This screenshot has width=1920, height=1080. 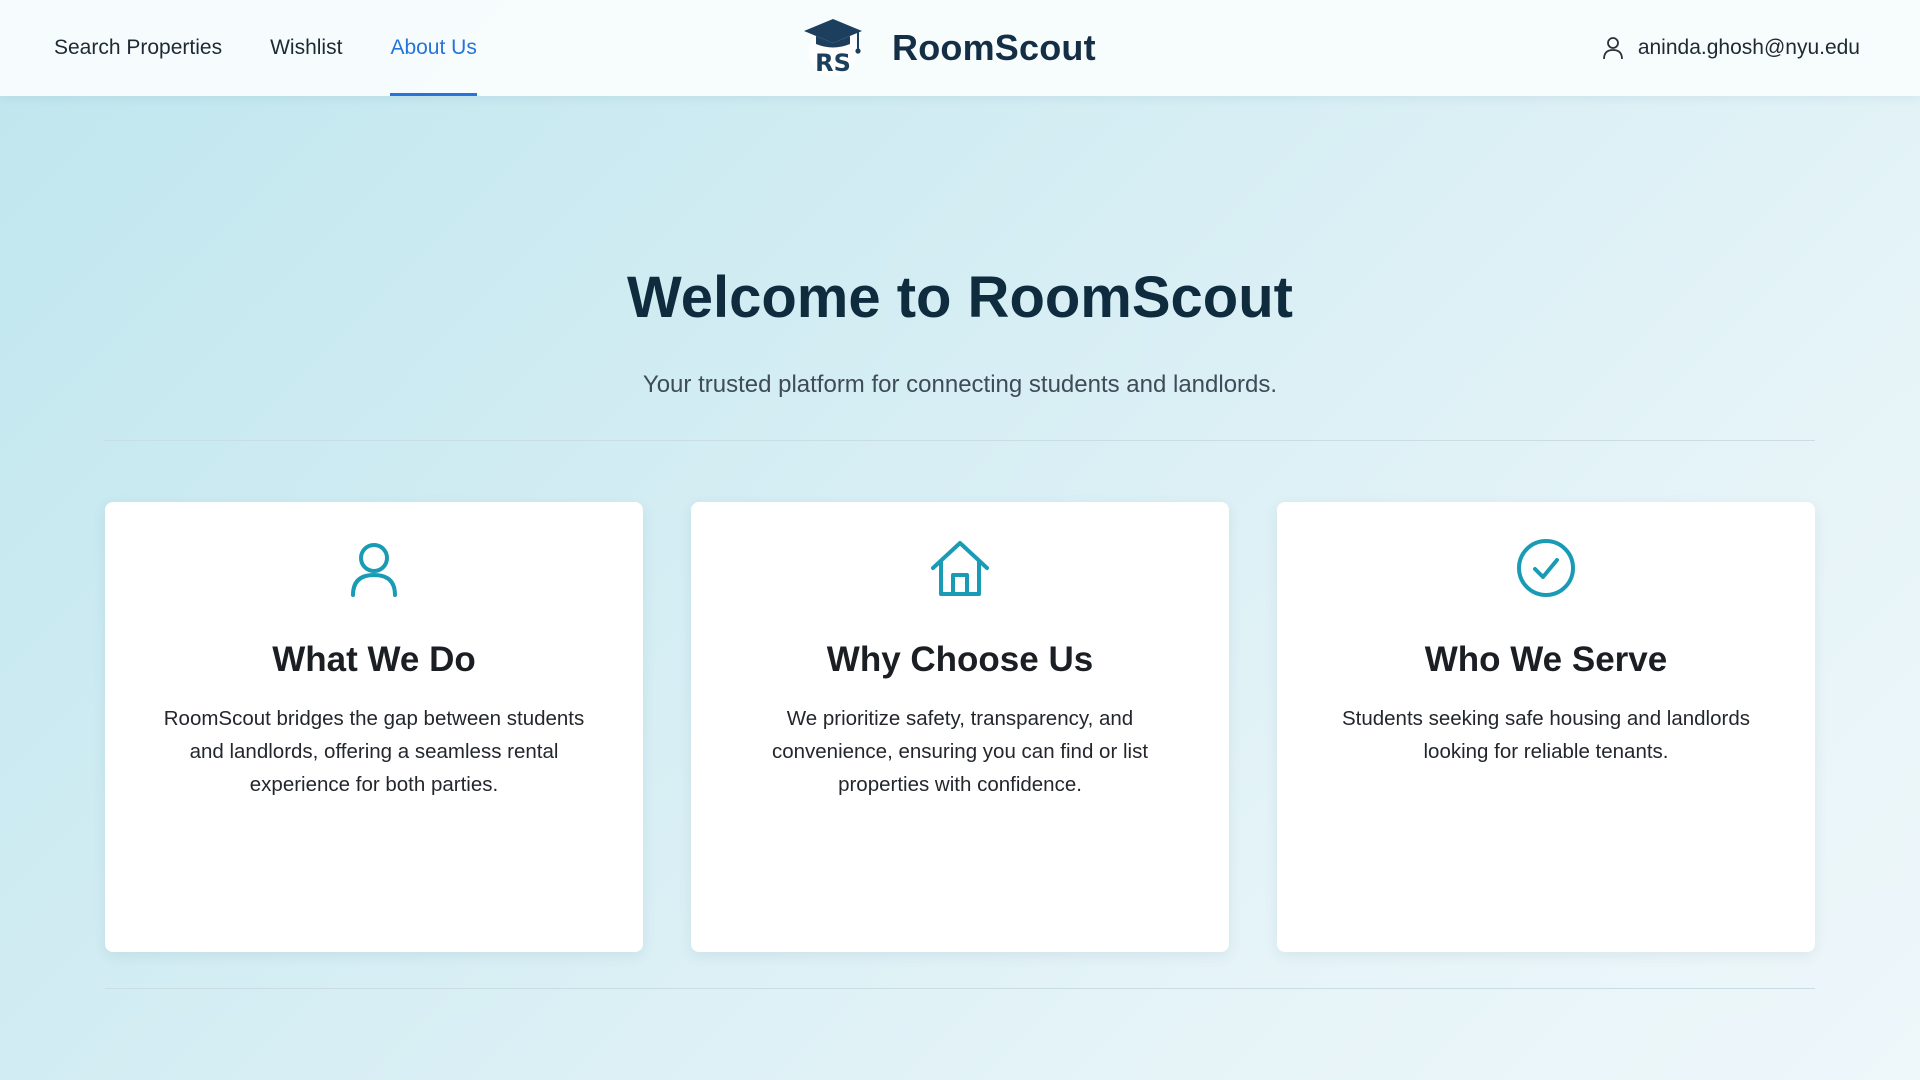 What do you see at coordinates (833, 48) in the screenshot?
I see `roomscout-logo-icon: RS` at bounding box center [833, 48].